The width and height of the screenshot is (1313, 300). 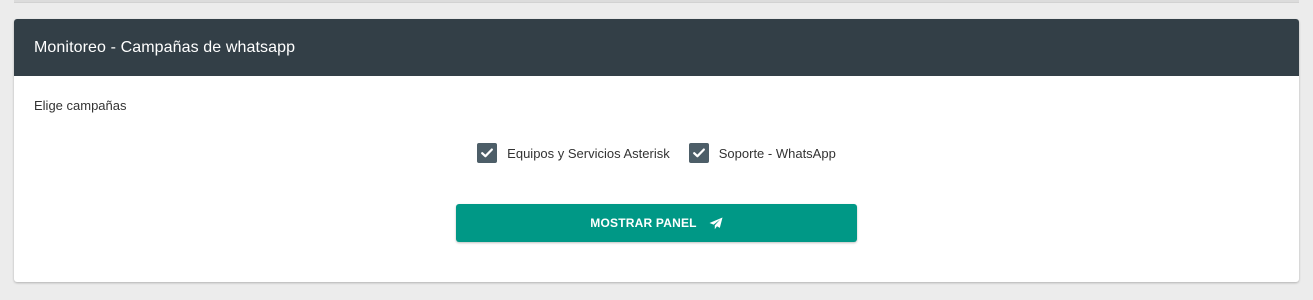 I want to click on campaign-checkbox-equipos: Equipos y Servicios Asterisk, so click(x=573, y=153).